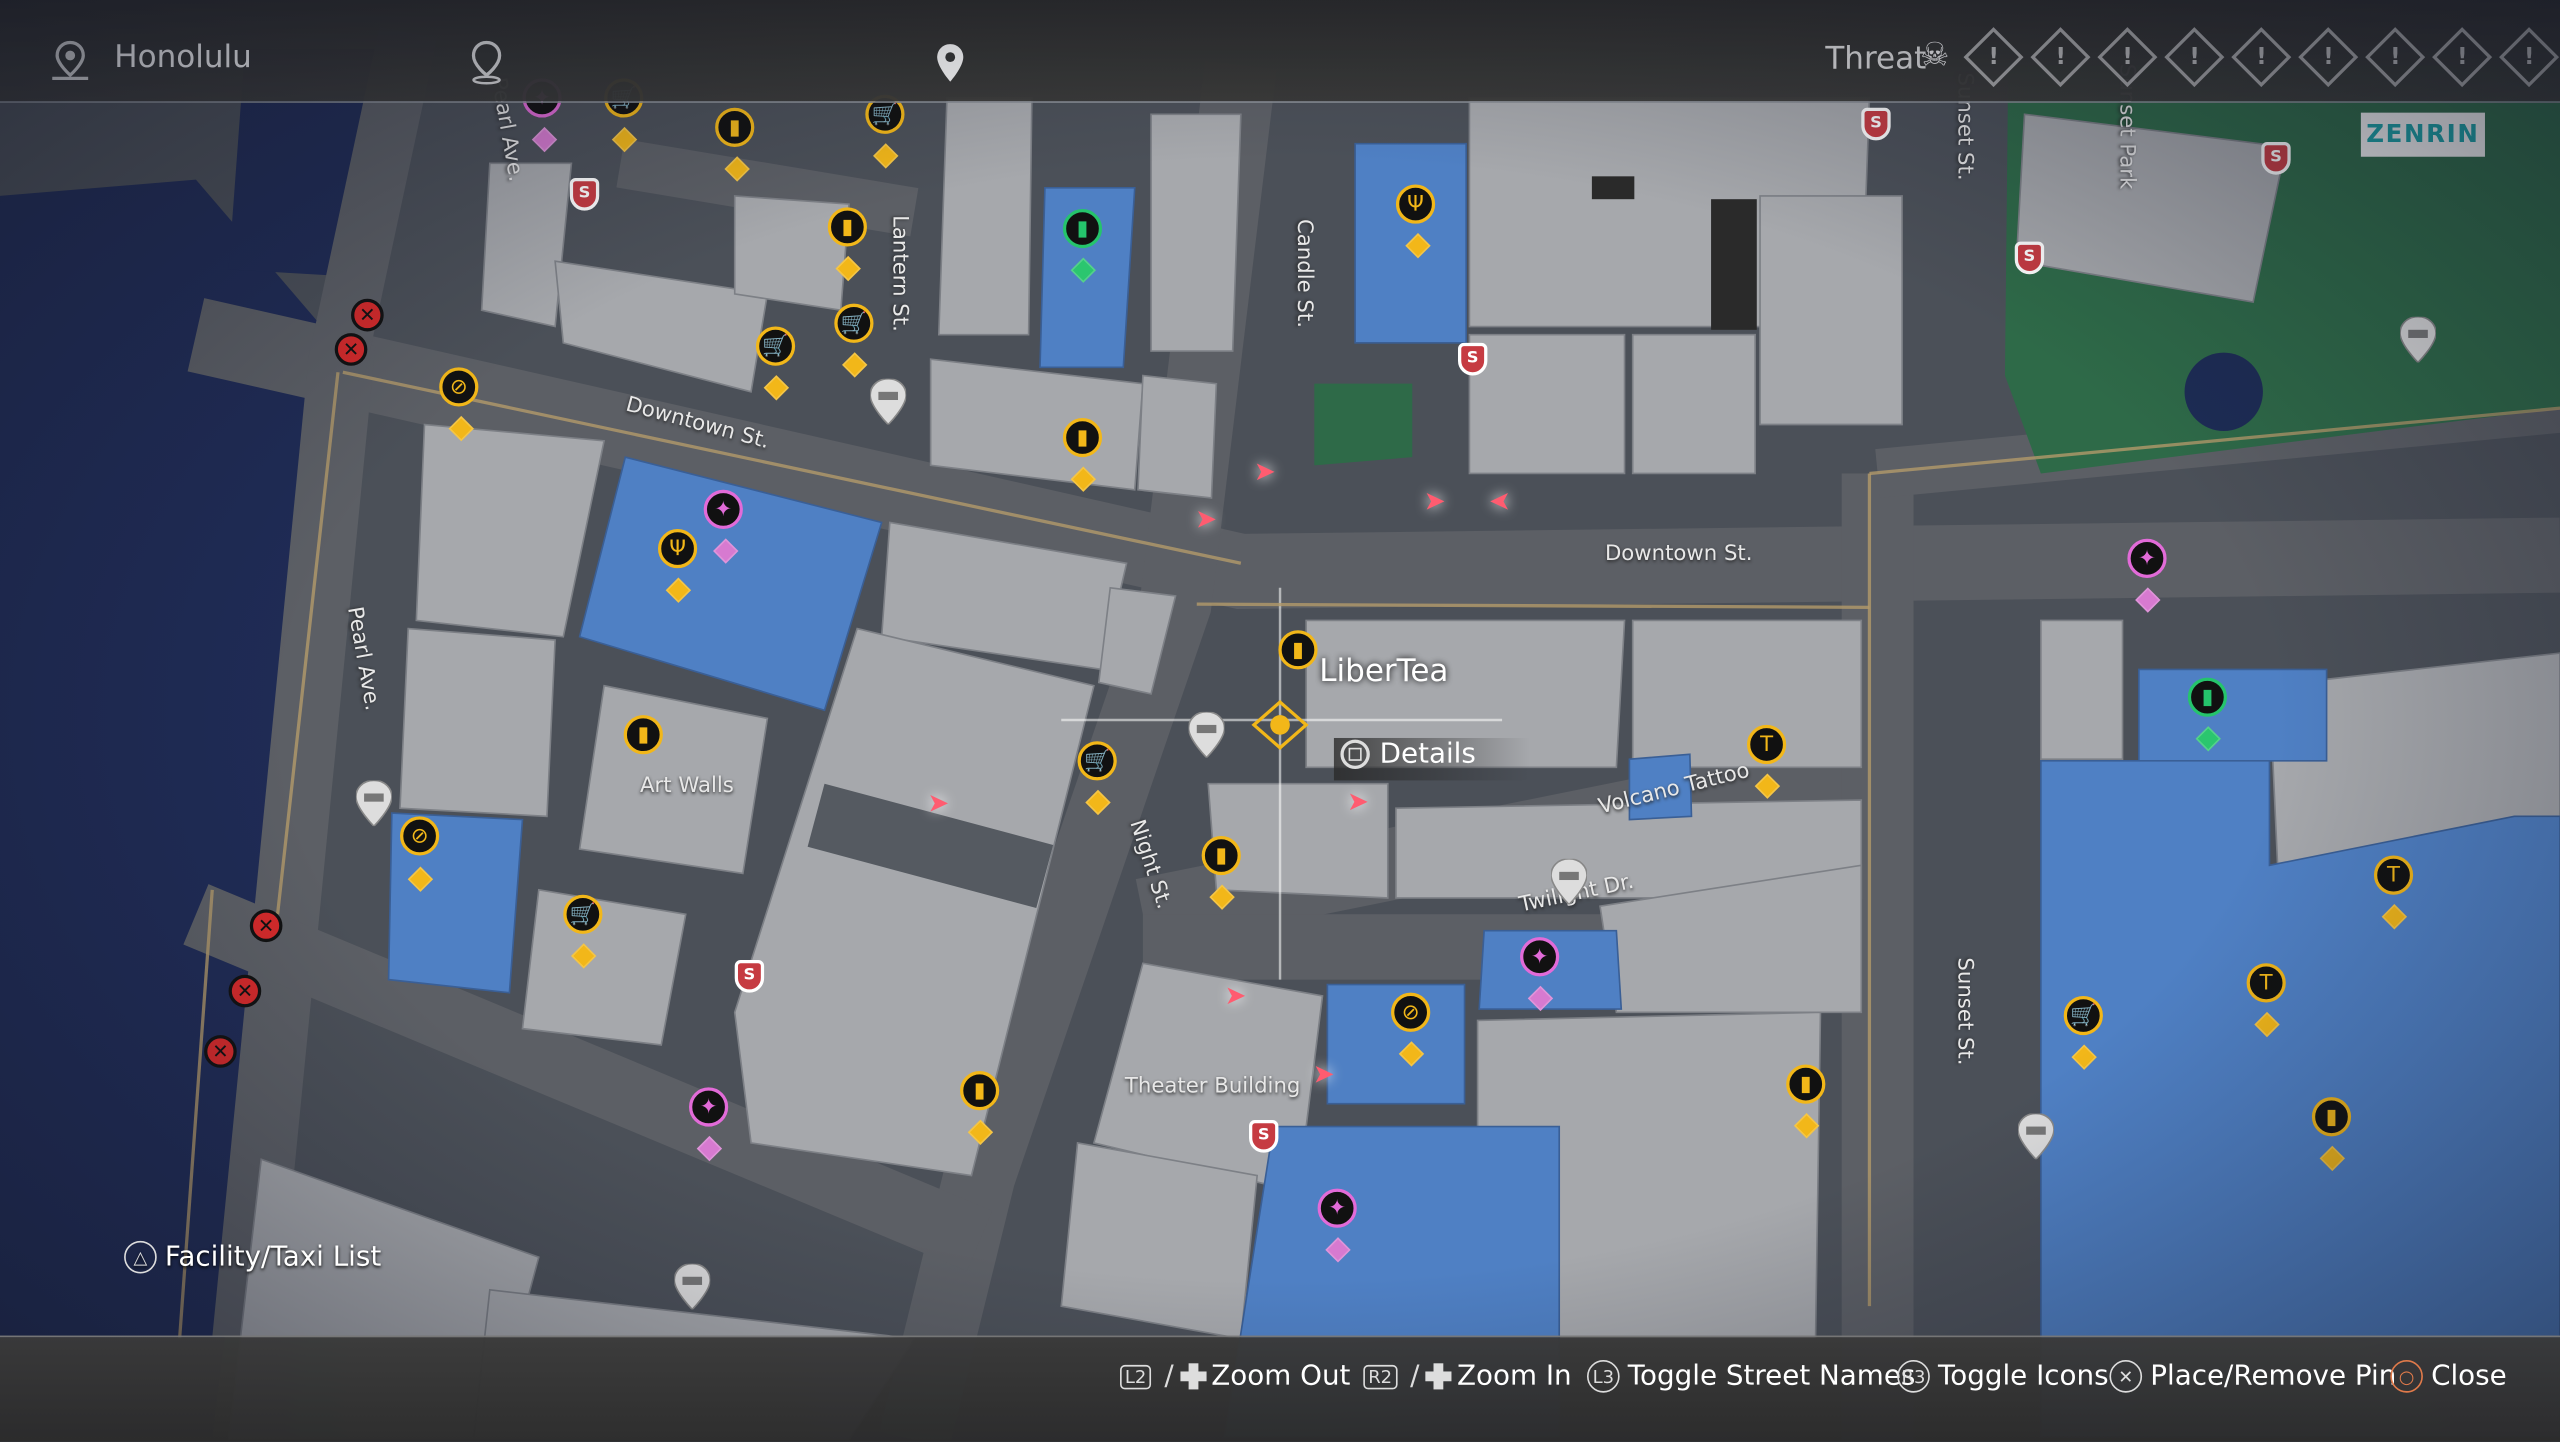  I want to click on r2-button-icon: R2, so click(1380, 1376).